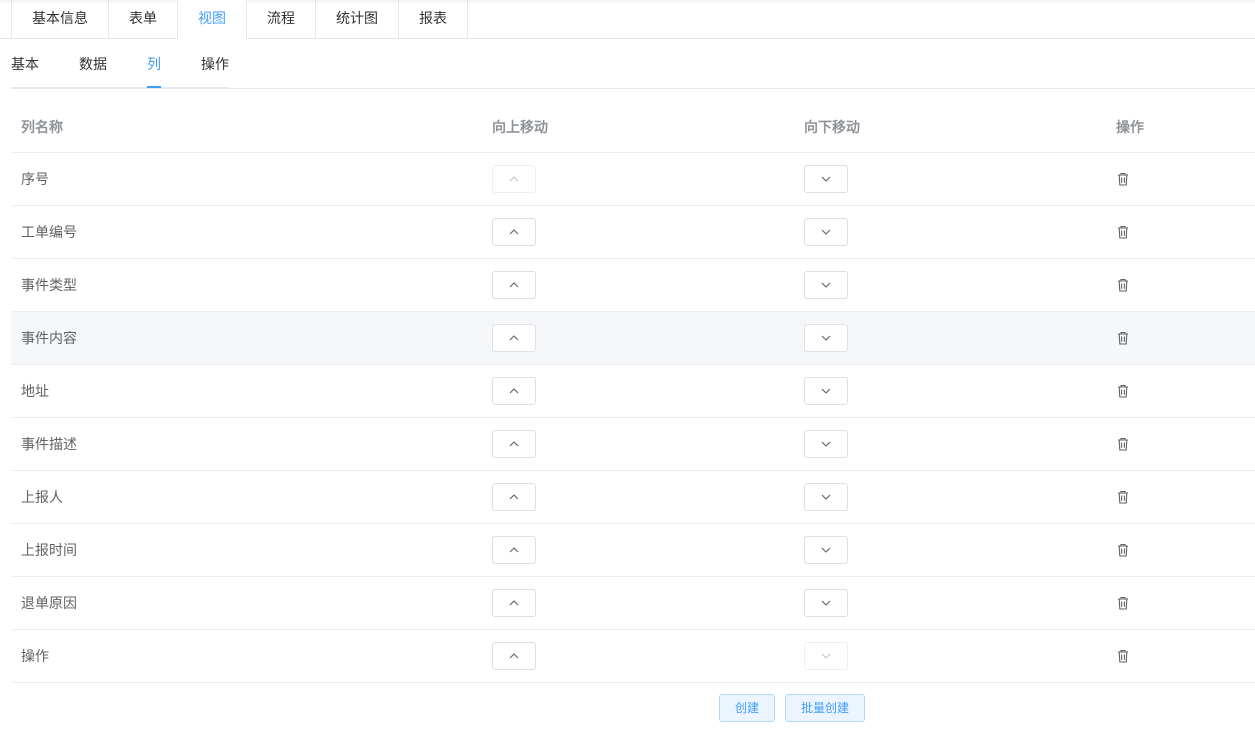 The image size is (1255, 739). I want to click on sub-tab-1: 数据, so click(93, 63).